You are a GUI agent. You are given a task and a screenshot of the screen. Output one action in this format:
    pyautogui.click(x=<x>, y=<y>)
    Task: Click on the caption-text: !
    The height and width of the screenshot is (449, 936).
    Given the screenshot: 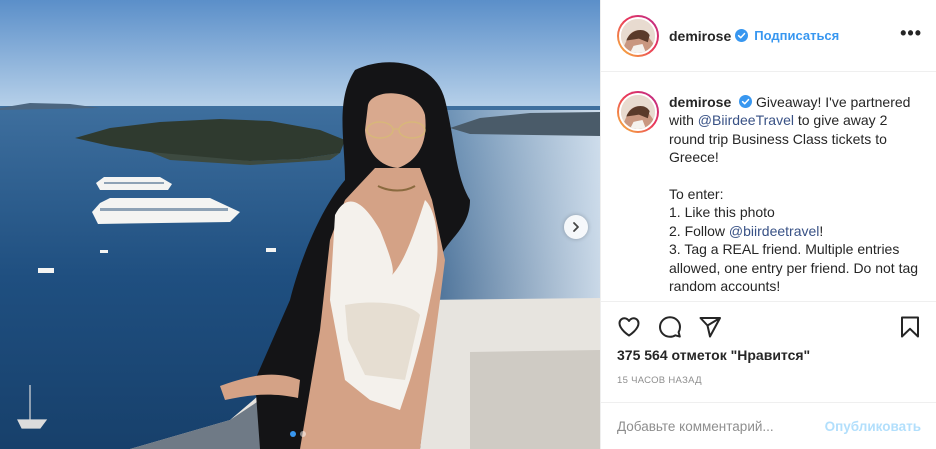 What is the action you would take?
    pyautogui.click(x=821, y=230)
    